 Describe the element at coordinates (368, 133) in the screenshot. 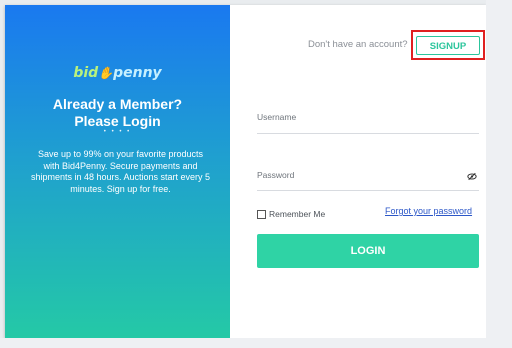

I see `username-input` at that location.